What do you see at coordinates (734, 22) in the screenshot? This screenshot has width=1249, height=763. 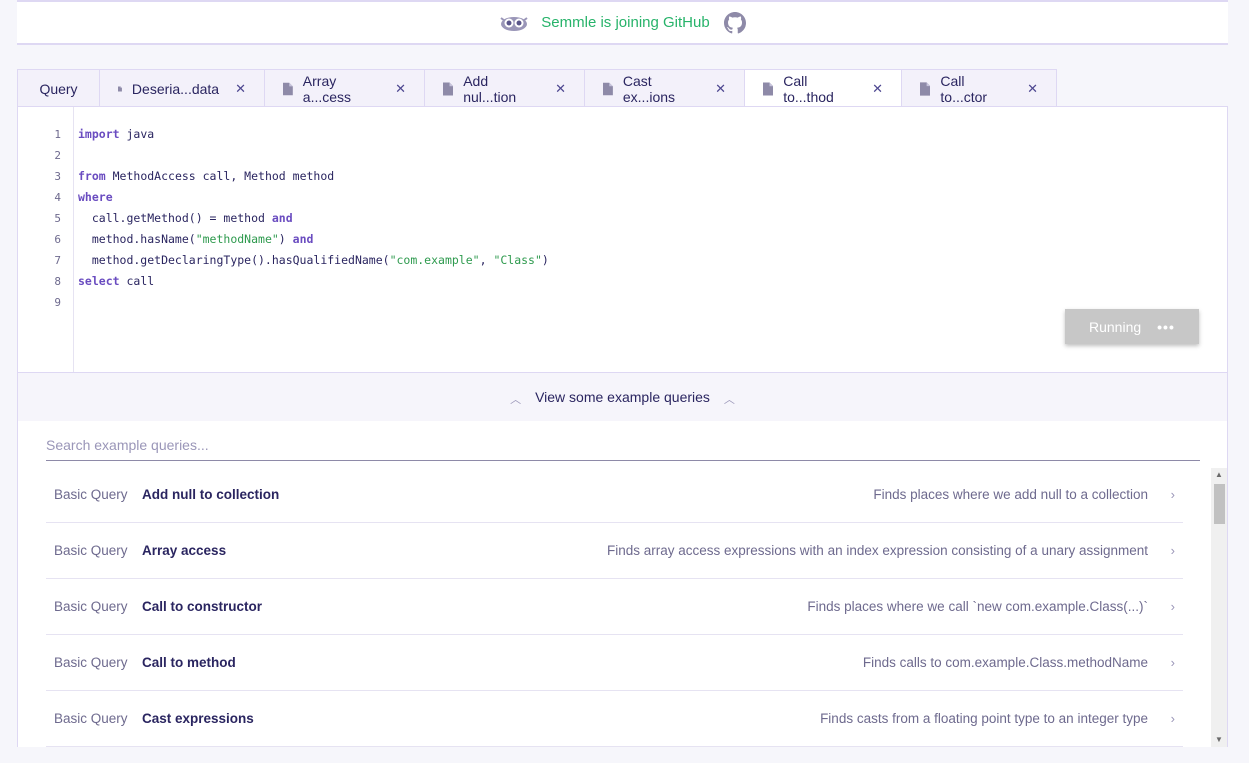 I see `github-icon` at bounding box center [734, 22].